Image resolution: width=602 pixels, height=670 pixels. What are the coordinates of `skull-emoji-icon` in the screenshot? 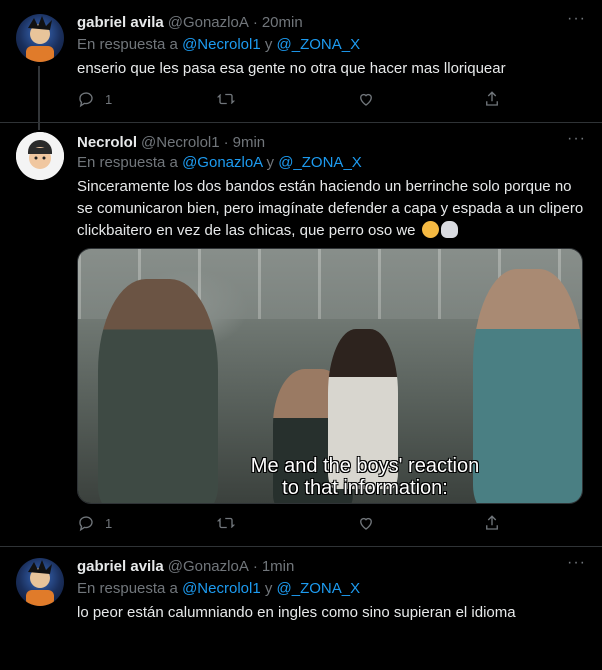 It's located at (449, 229).